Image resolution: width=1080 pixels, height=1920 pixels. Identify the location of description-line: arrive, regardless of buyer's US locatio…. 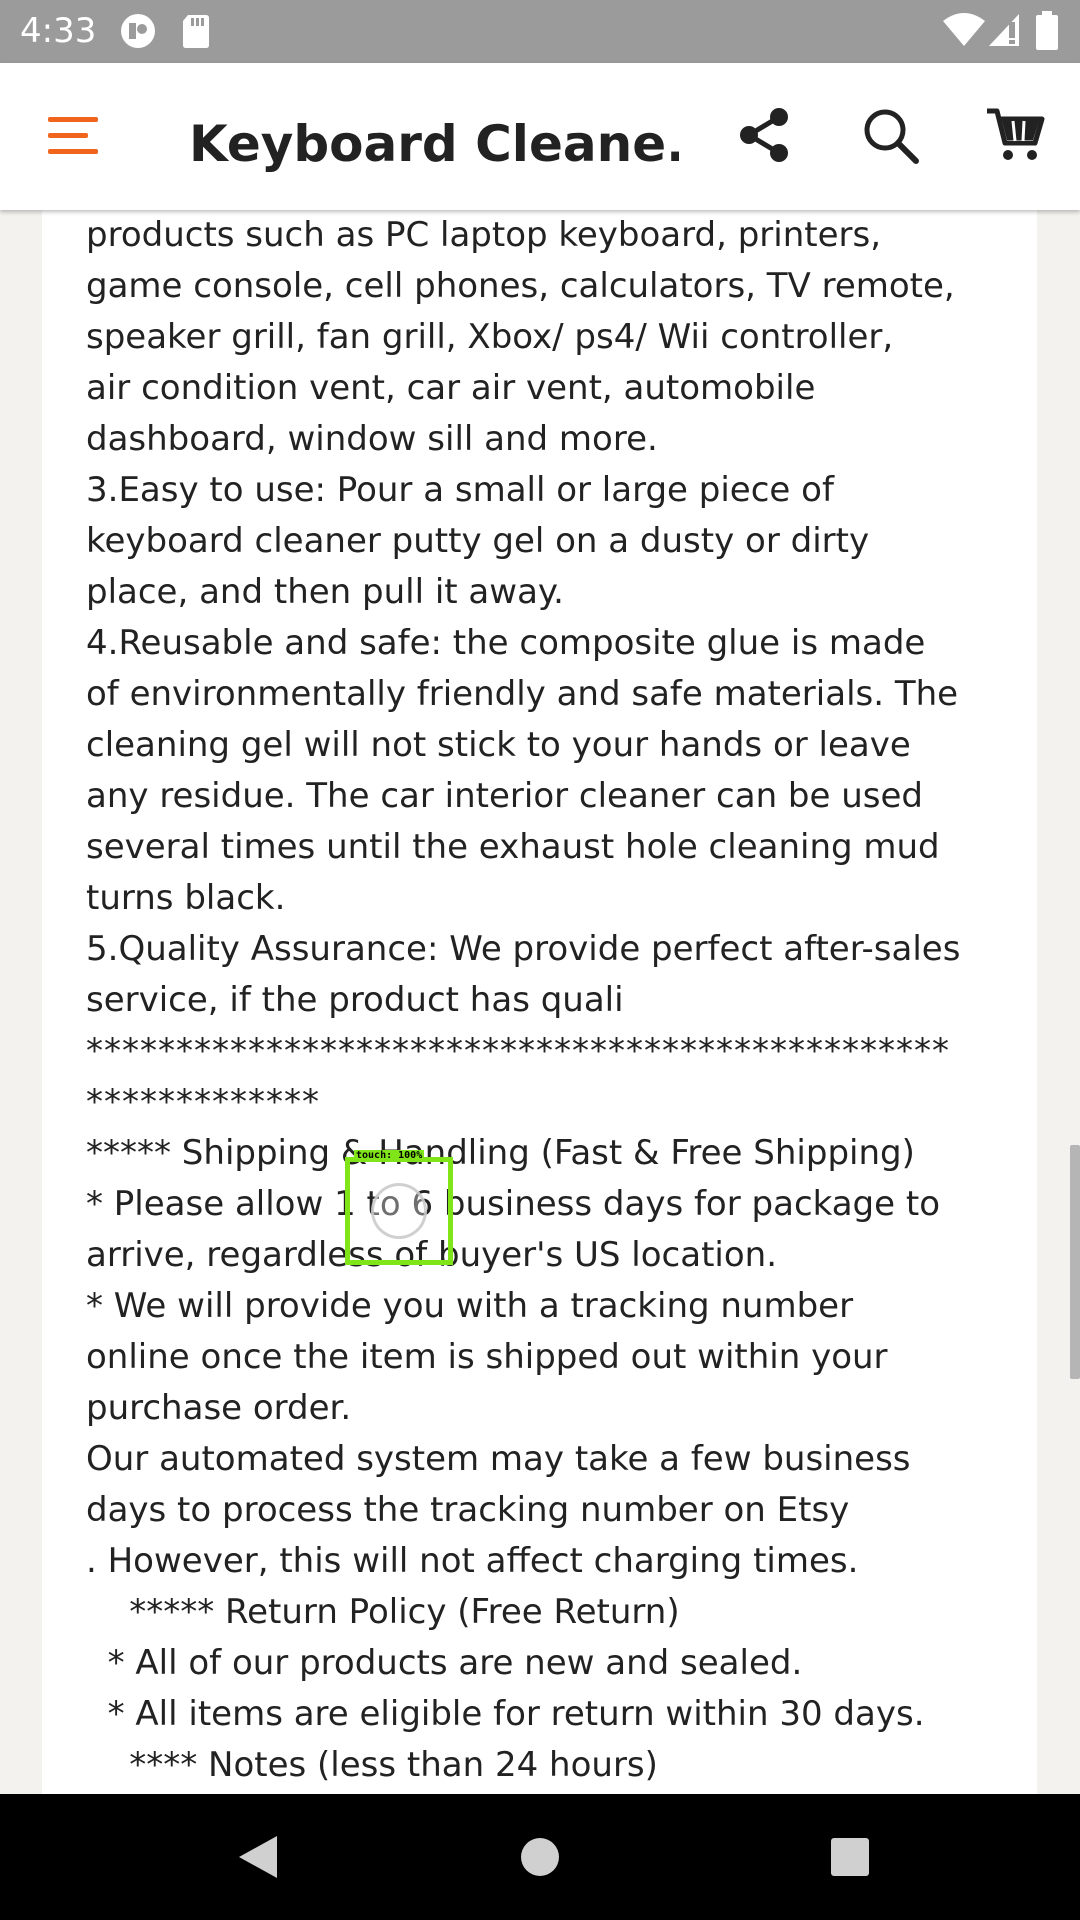
(432, 1255).